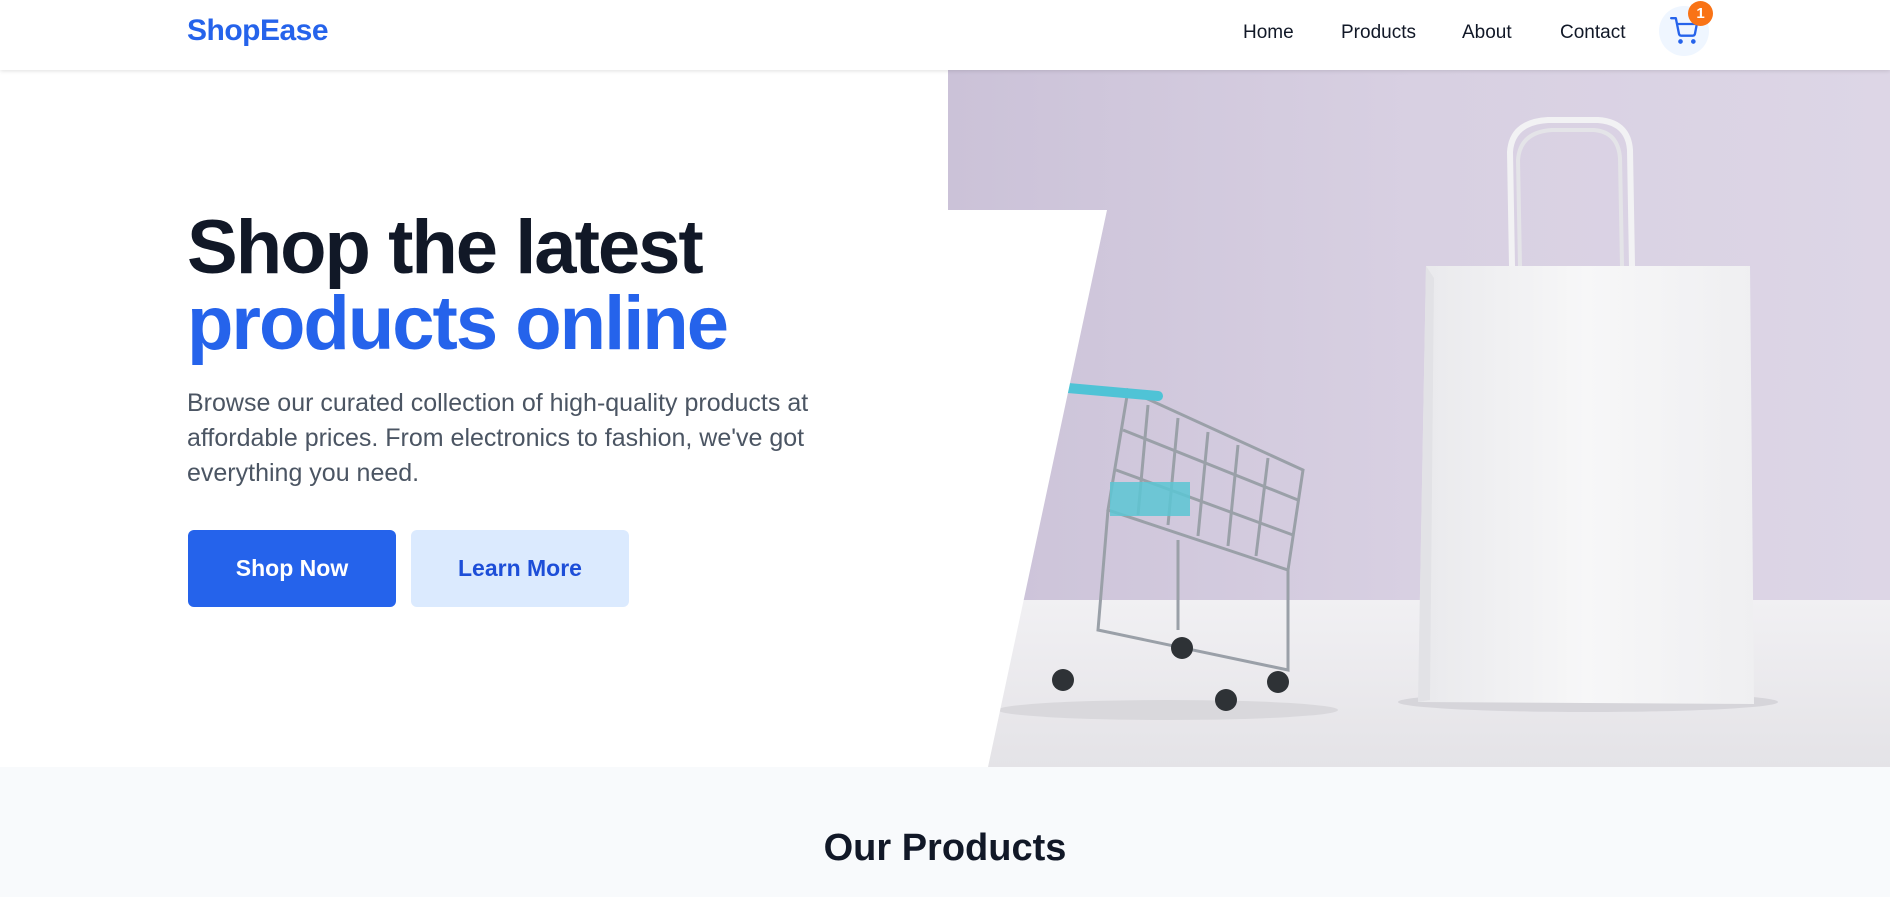 Image resolution: width=1890 pixels, height=897 pixels. What do you see at coordinates (945, 848) in the screenshot?
I see `products-section-title: Our Products` at bounding box center [945, 848].